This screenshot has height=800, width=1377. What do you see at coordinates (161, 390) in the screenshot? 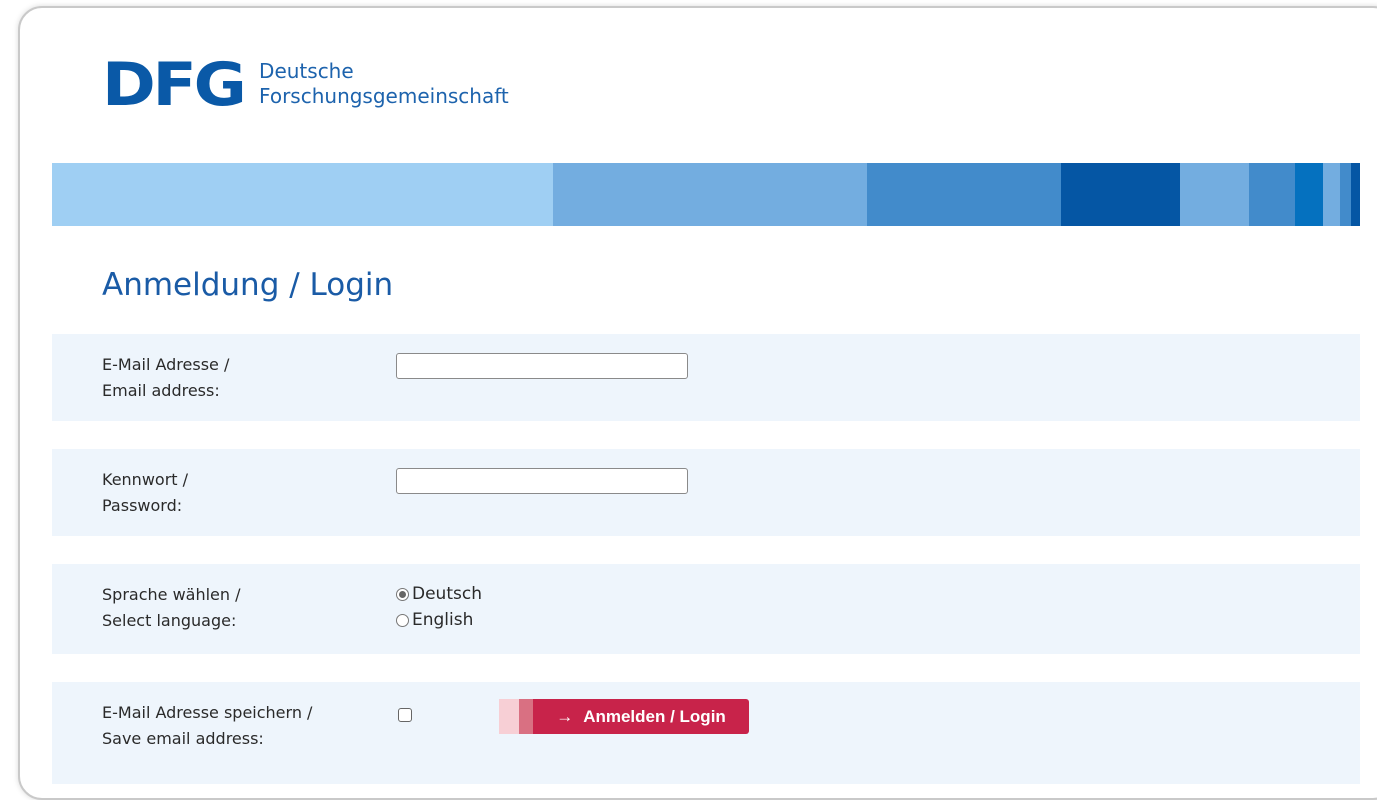
I see `email-label-en: Email address:` at bounding box center [161, 390].